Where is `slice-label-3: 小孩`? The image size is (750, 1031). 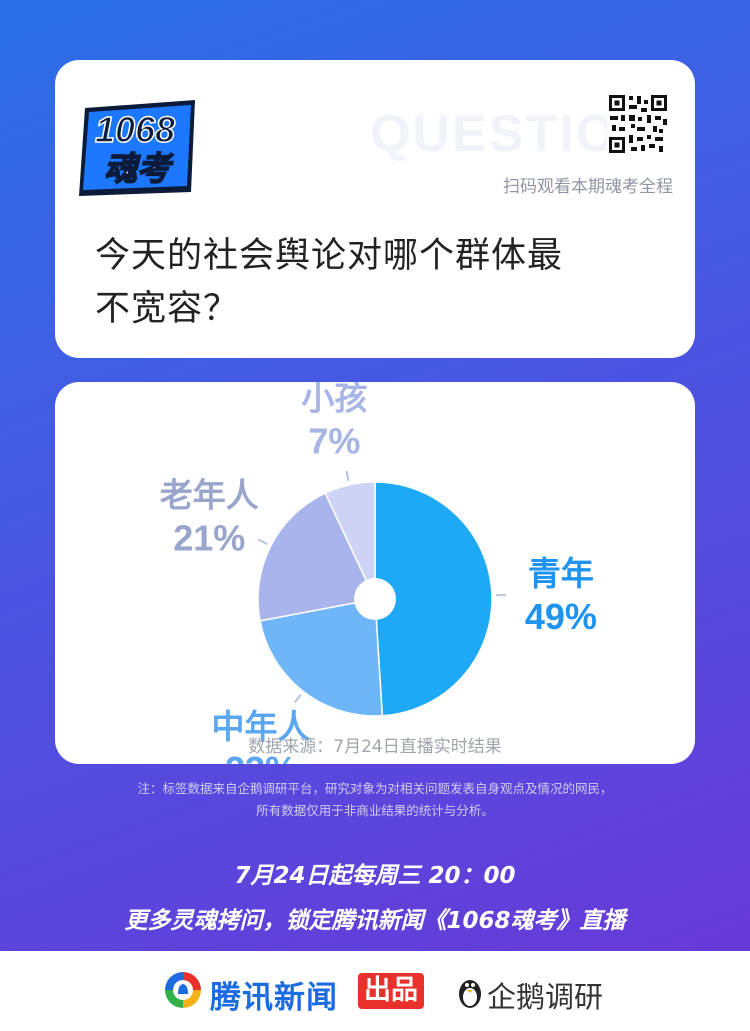
slice-label-3: 小孩 is located at coordinates (334, 399).